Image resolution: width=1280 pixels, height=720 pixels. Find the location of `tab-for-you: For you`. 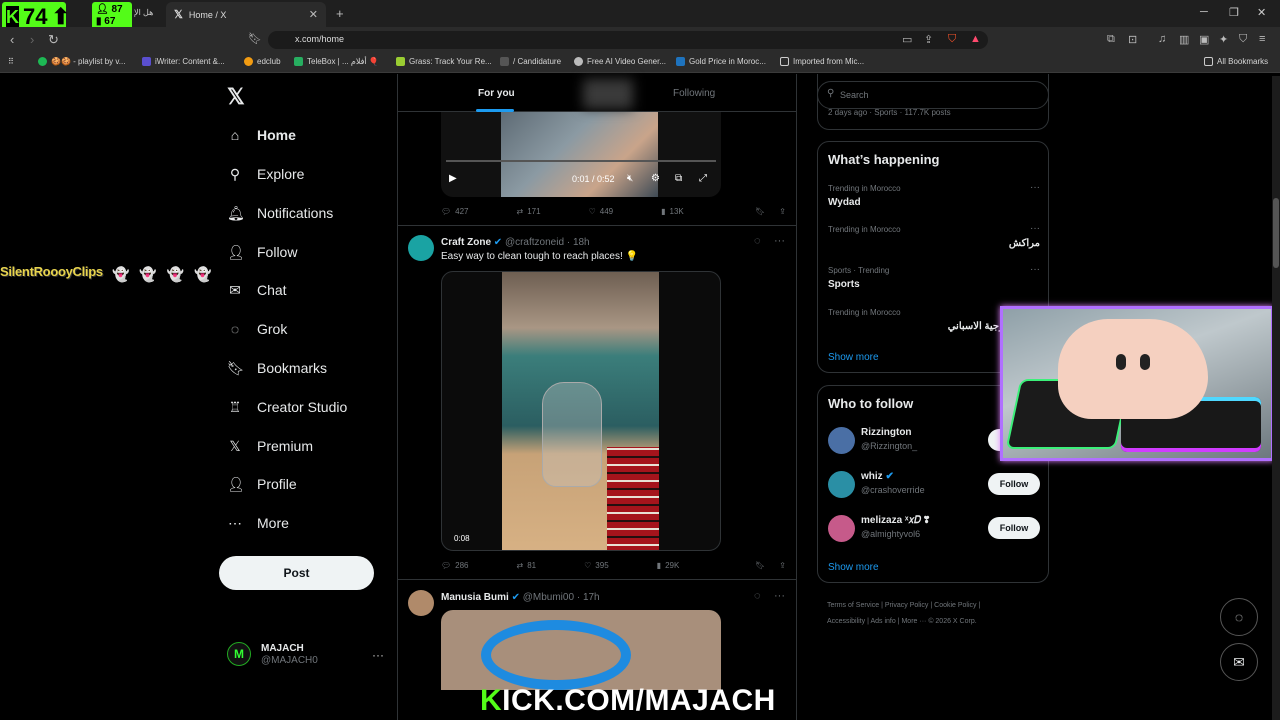

tab-for-you: For you is located at coordinates (496, 93).